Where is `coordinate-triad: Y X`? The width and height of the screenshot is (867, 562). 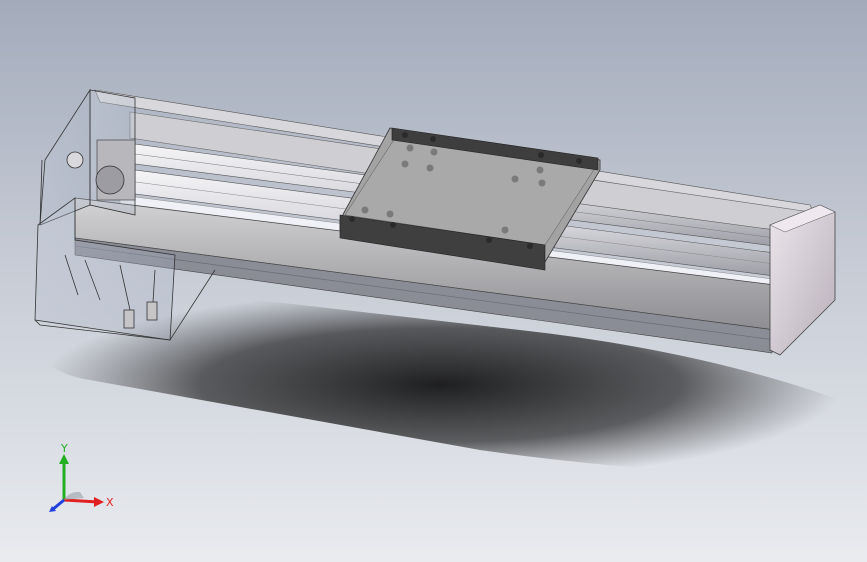
coordinate-triad: Y X is located at coordinates (81, 477).